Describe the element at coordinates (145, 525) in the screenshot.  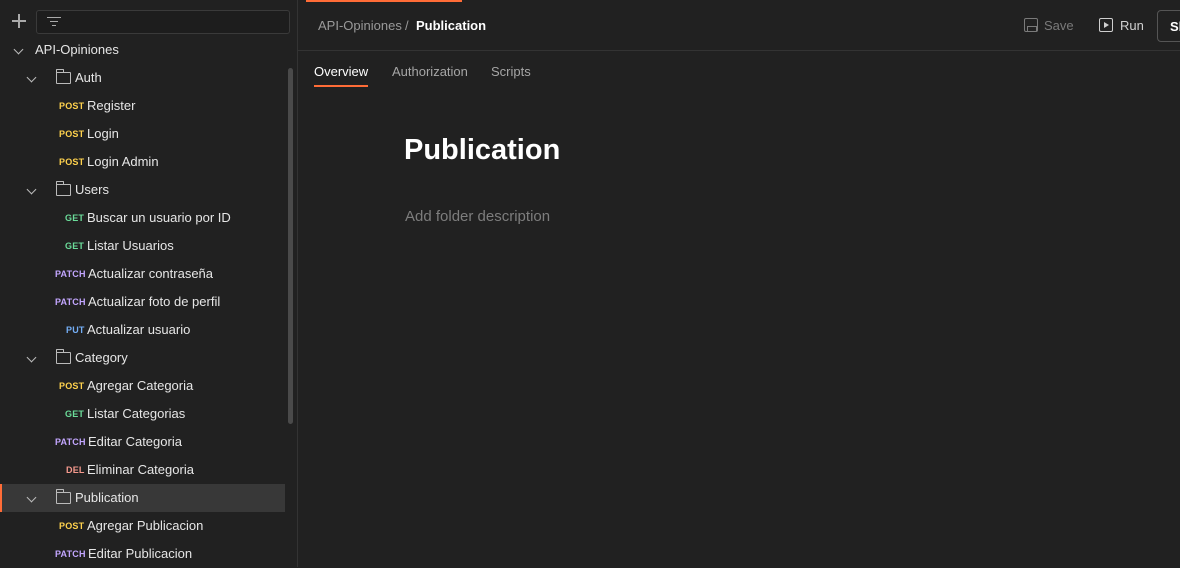
I see `request-label: Agregar Publicacion` at that location.